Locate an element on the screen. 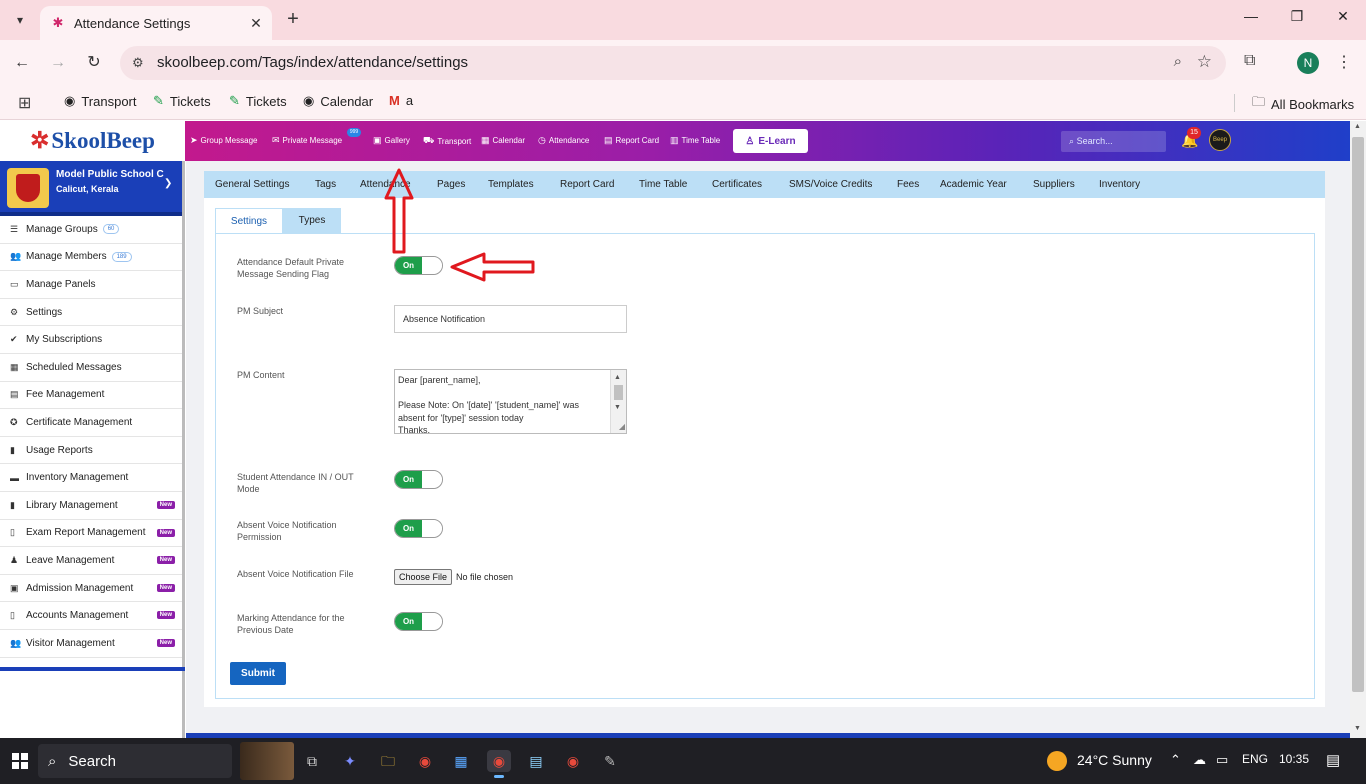  chrome-profile-icon: ◉ is located at coordinates (573, 761).